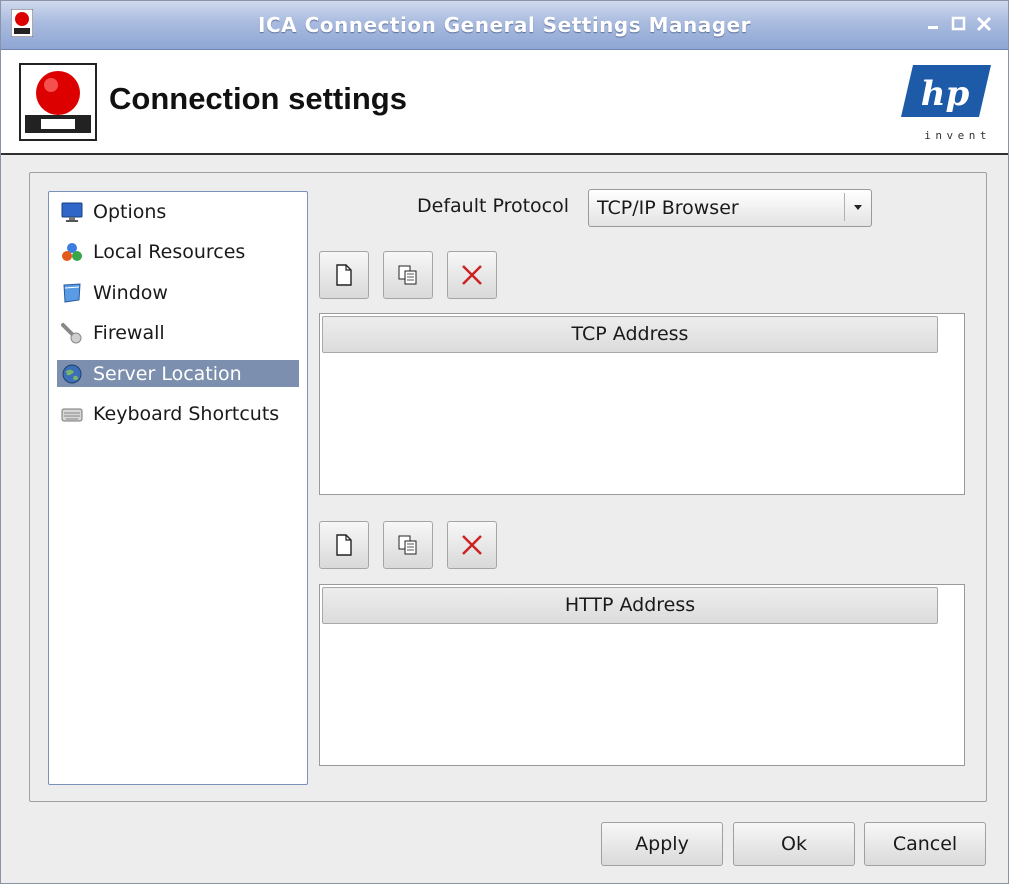 This screenshot has height=884, width=1009. I want to click on http-address-table: HTTP Address, so click(642, 675).